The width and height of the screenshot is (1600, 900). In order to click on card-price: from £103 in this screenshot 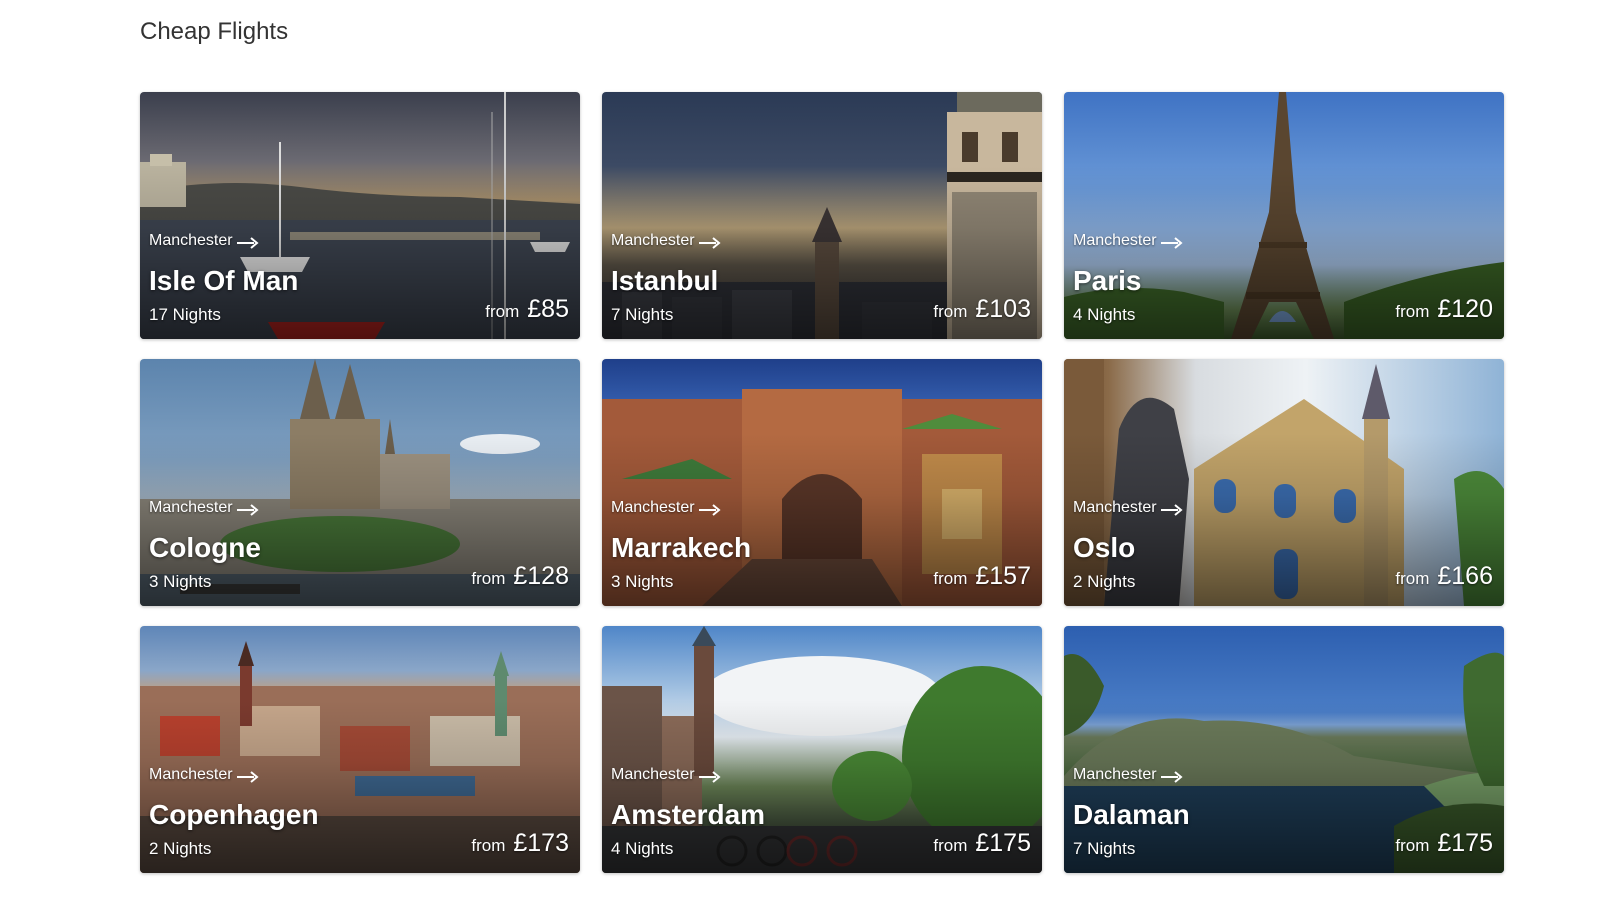, I will do `click(982, 309)`.